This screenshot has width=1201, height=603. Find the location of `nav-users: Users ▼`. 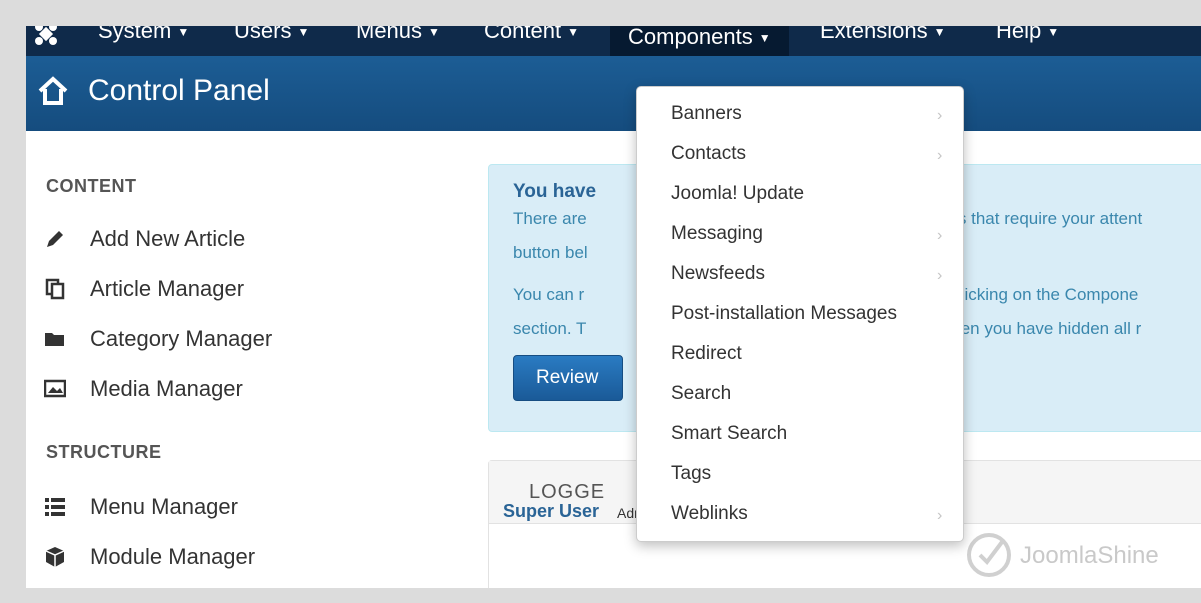

nav-users: Users ▼ is located at coordinates (271, 35).